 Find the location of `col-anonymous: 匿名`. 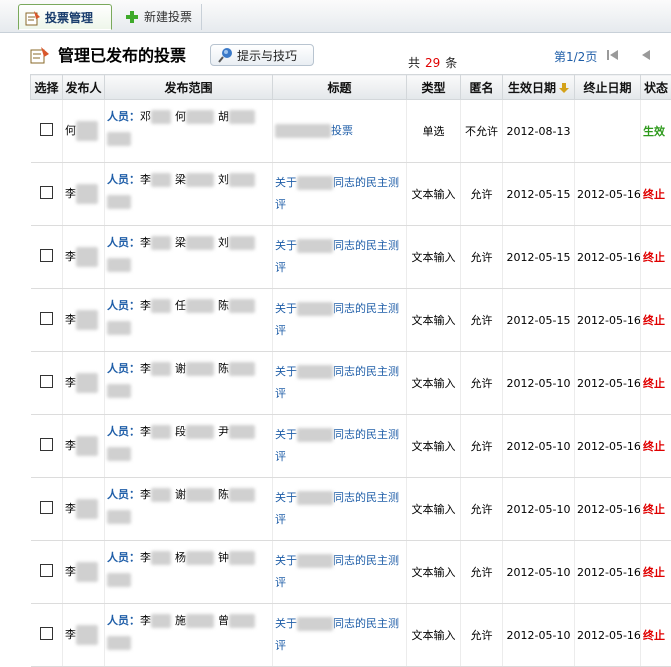

col-anonymous: 匿名 is located at coordinates (482, 87).